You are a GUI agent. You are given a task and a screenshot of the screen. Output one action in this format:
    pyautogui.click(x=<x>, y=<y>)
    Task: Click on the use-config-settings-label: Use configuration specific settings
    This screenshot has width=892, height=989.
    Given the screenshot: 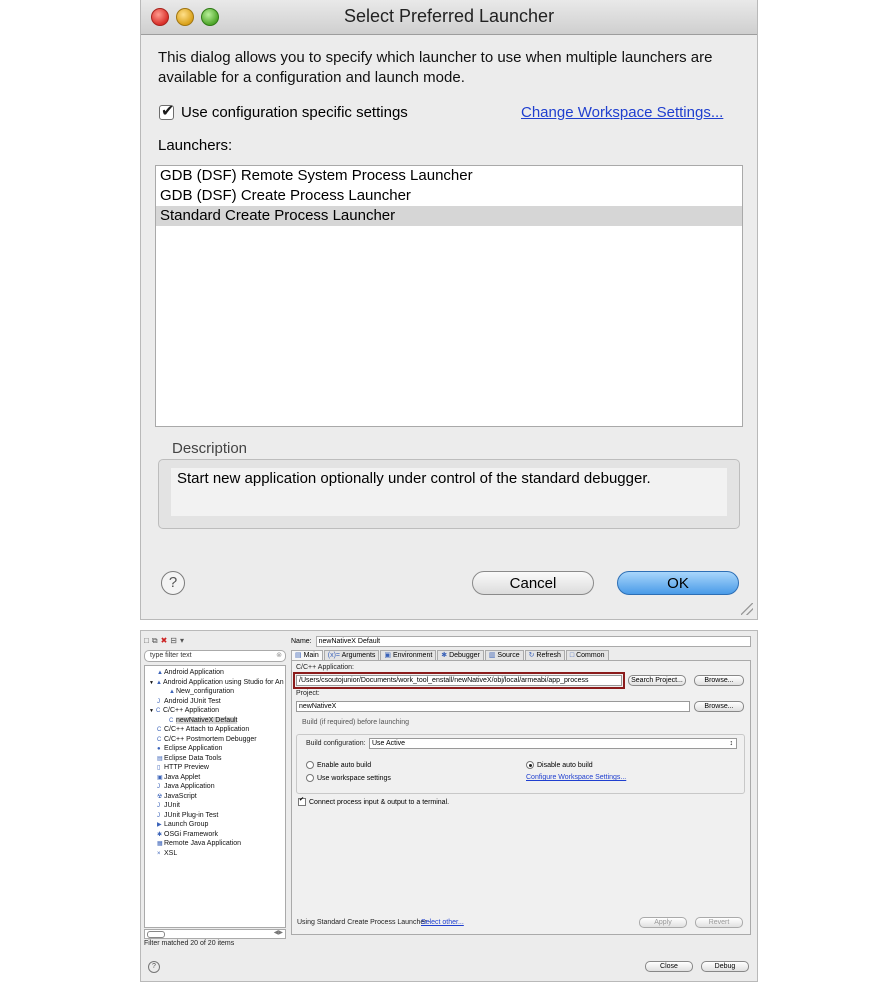 What is the action you would take?
    pyautogui.click(x=294, y=112)
    